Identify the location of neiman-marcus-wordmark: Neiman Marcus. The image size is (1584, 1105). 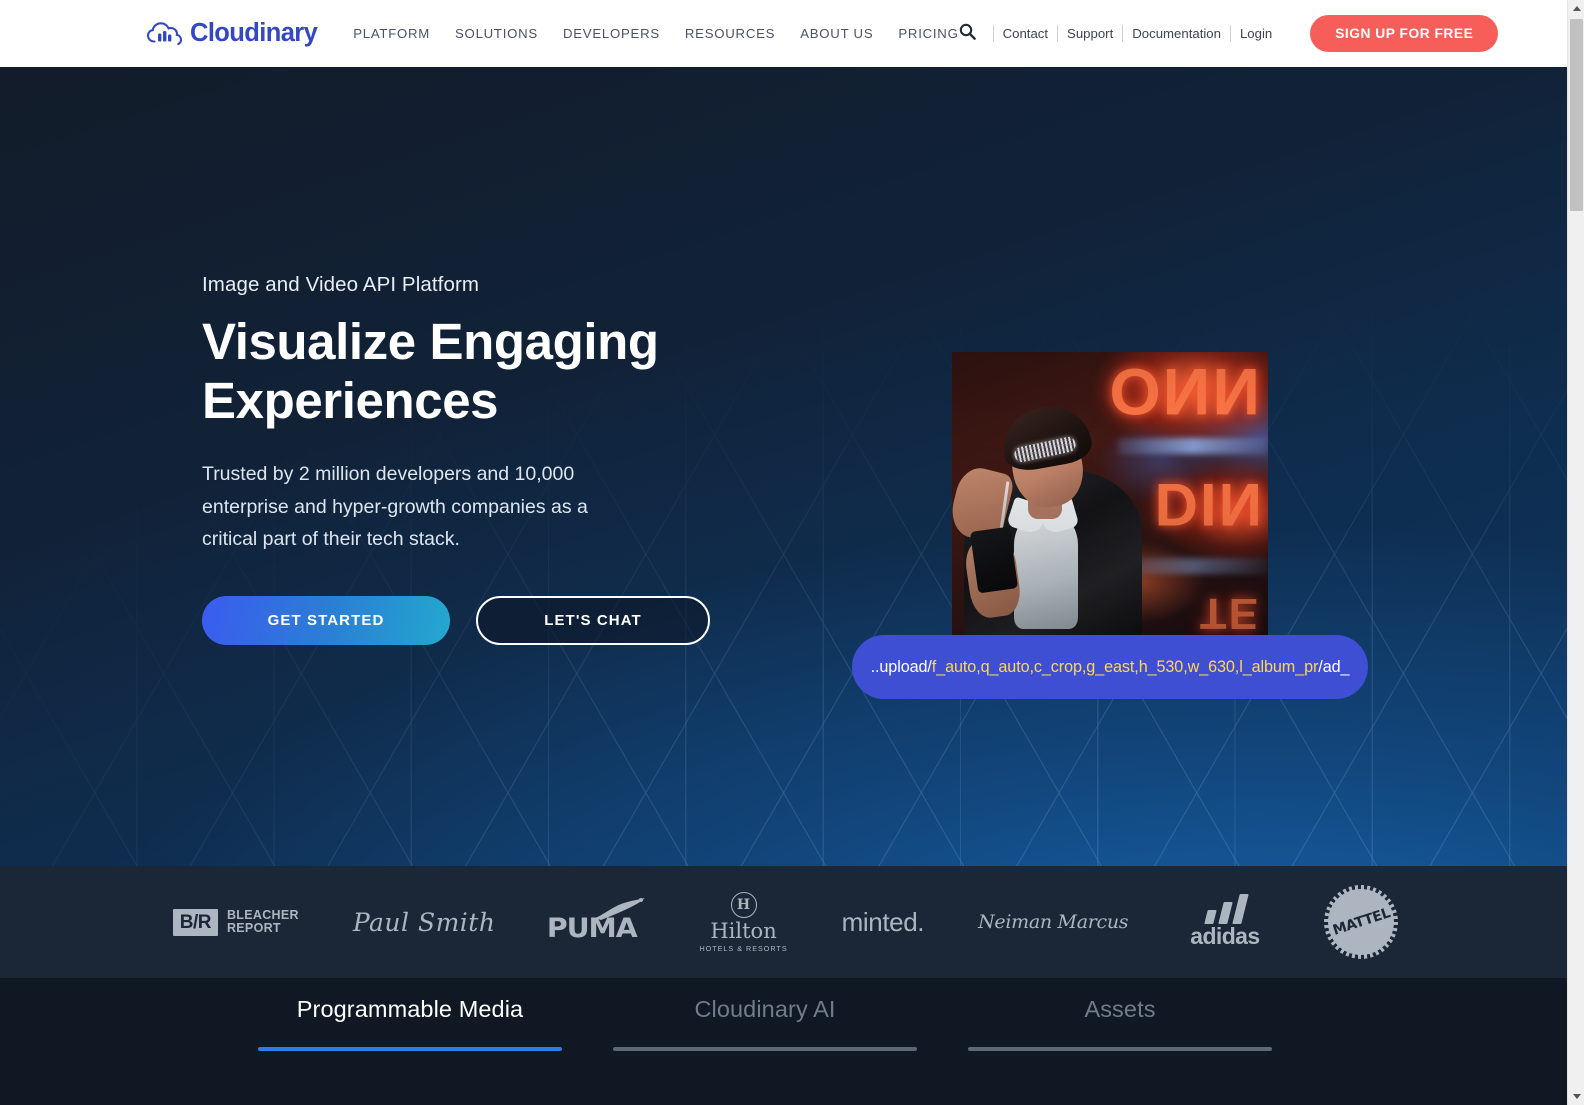
(1053, 922).